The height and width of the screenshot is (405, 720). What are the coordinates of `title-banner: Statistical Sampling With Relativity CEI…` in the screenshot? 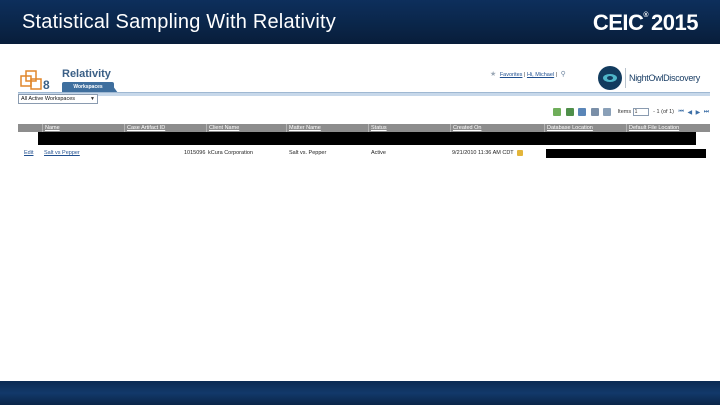 It's located at (360, 22).